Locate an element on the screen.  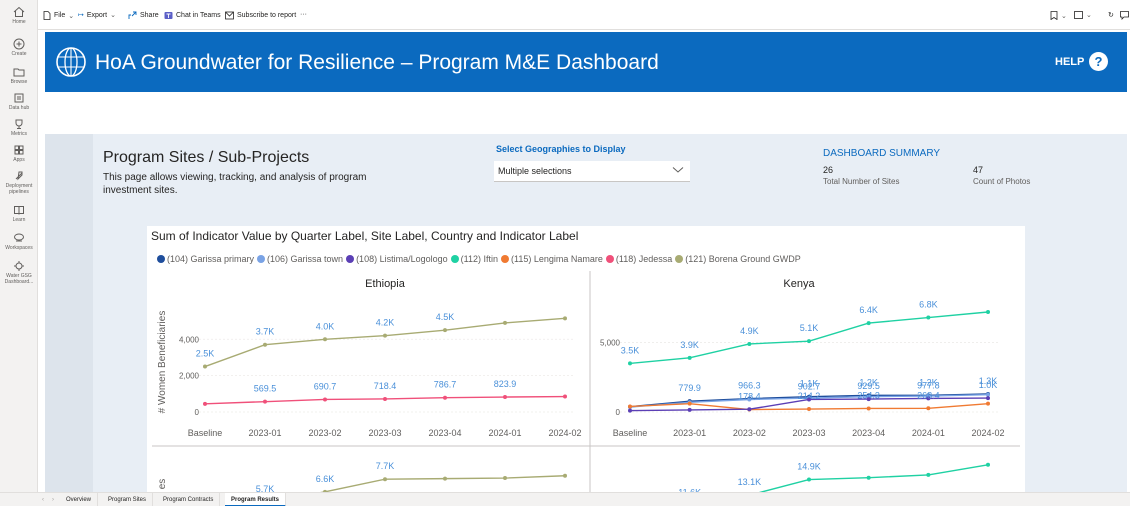
x-tick-label: Baseline is located at coordinates (630, 433).